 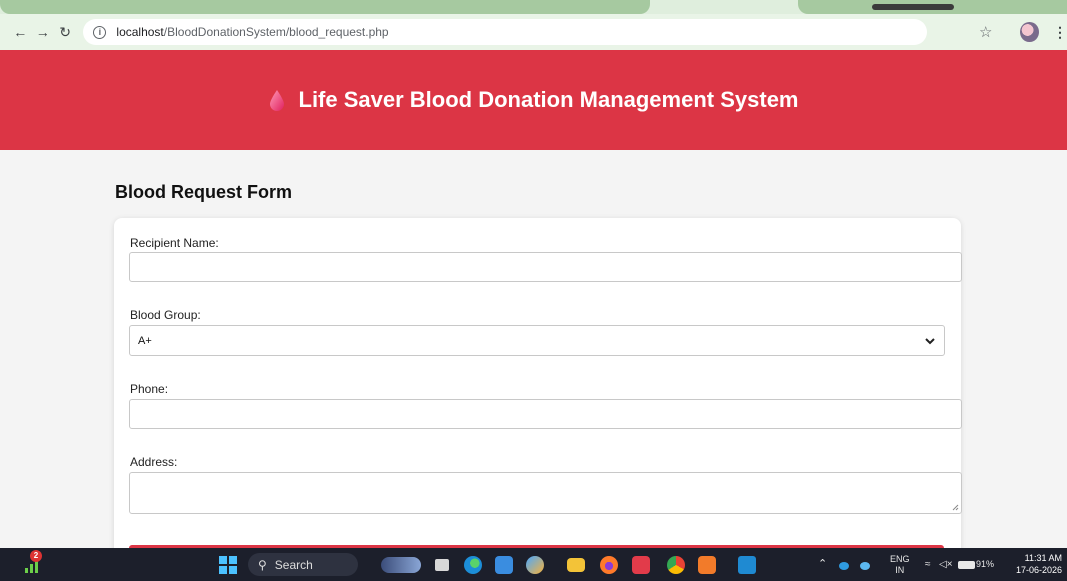 I want to click on vscode-app, so click(x=747, y=564).